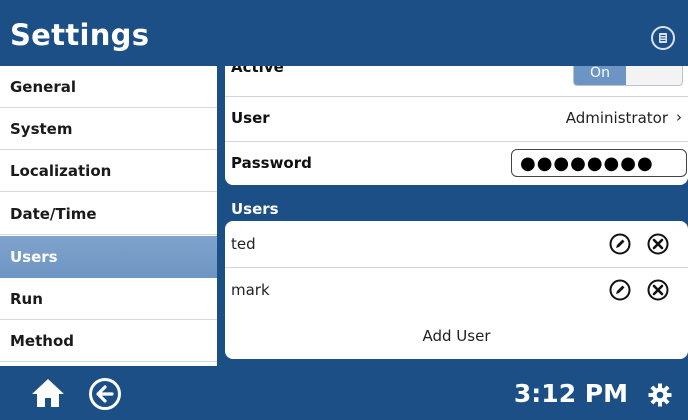  Describe the element at coordinates (255, 209) in the screenshot. I see `users-section-heading: Users` at that location.